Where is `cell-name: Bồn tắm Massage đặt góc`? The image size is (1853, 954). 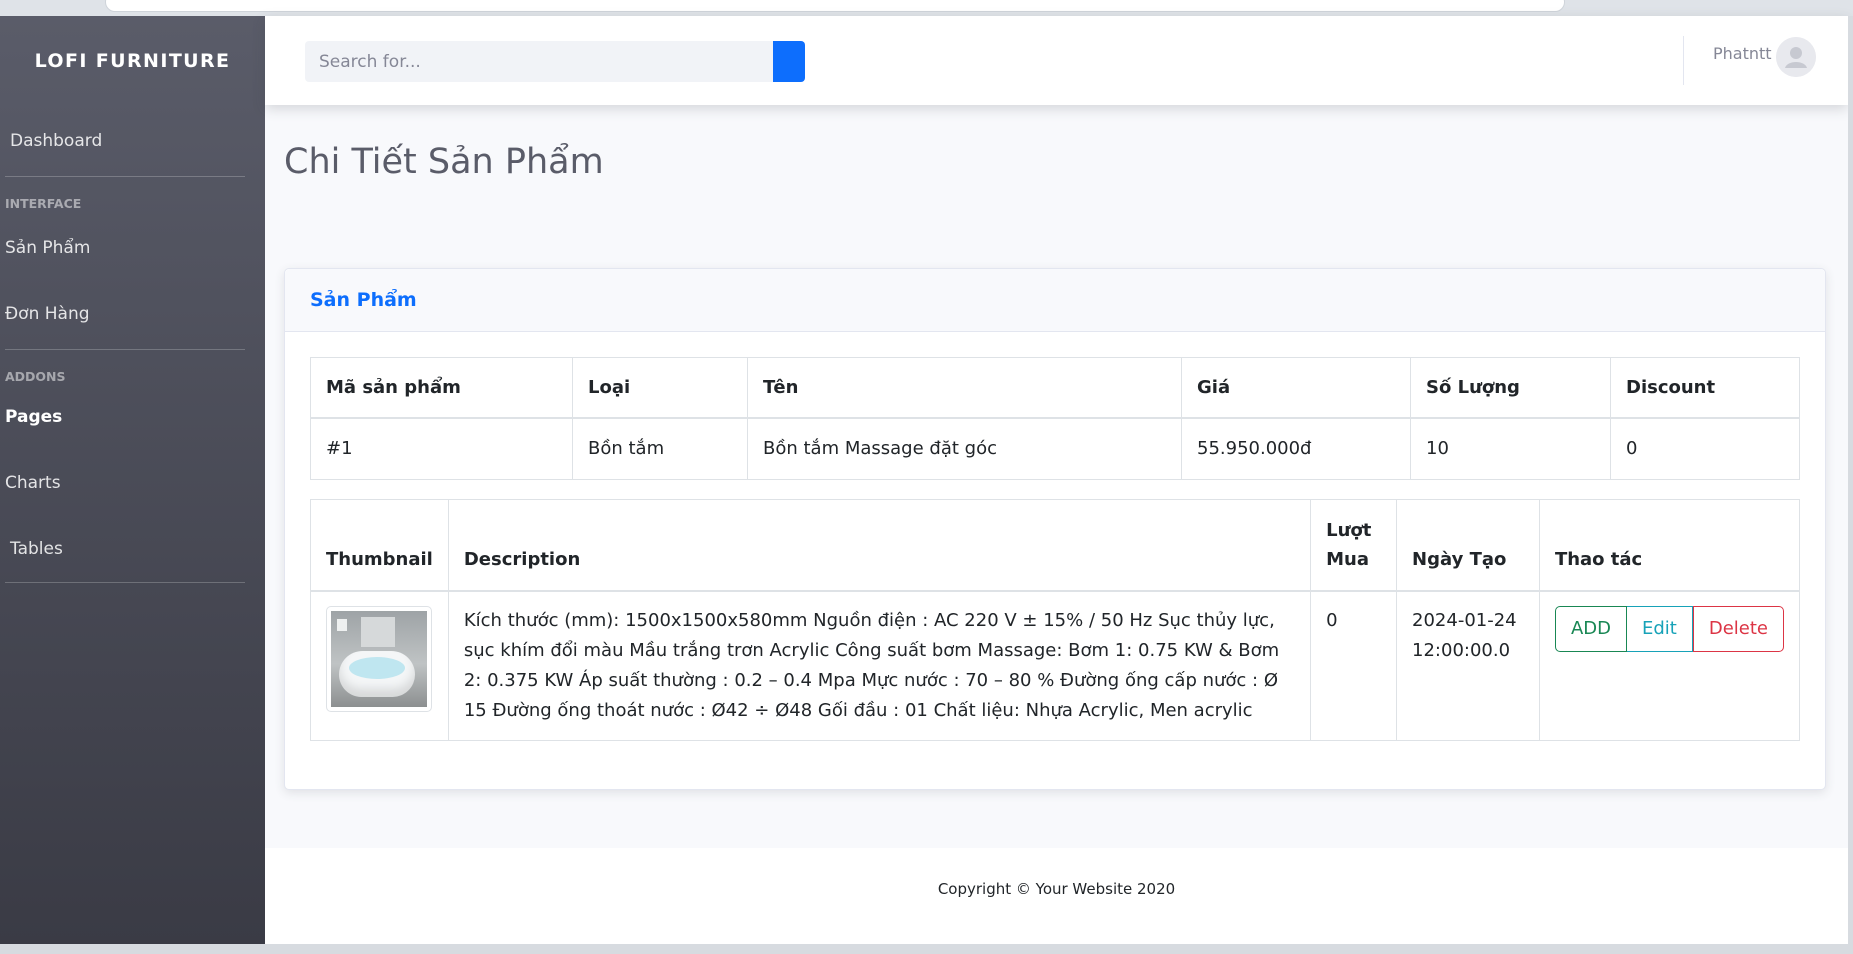 cell-name: Bồn tắm Massage đặt góc is located at coordinates (964, 448).